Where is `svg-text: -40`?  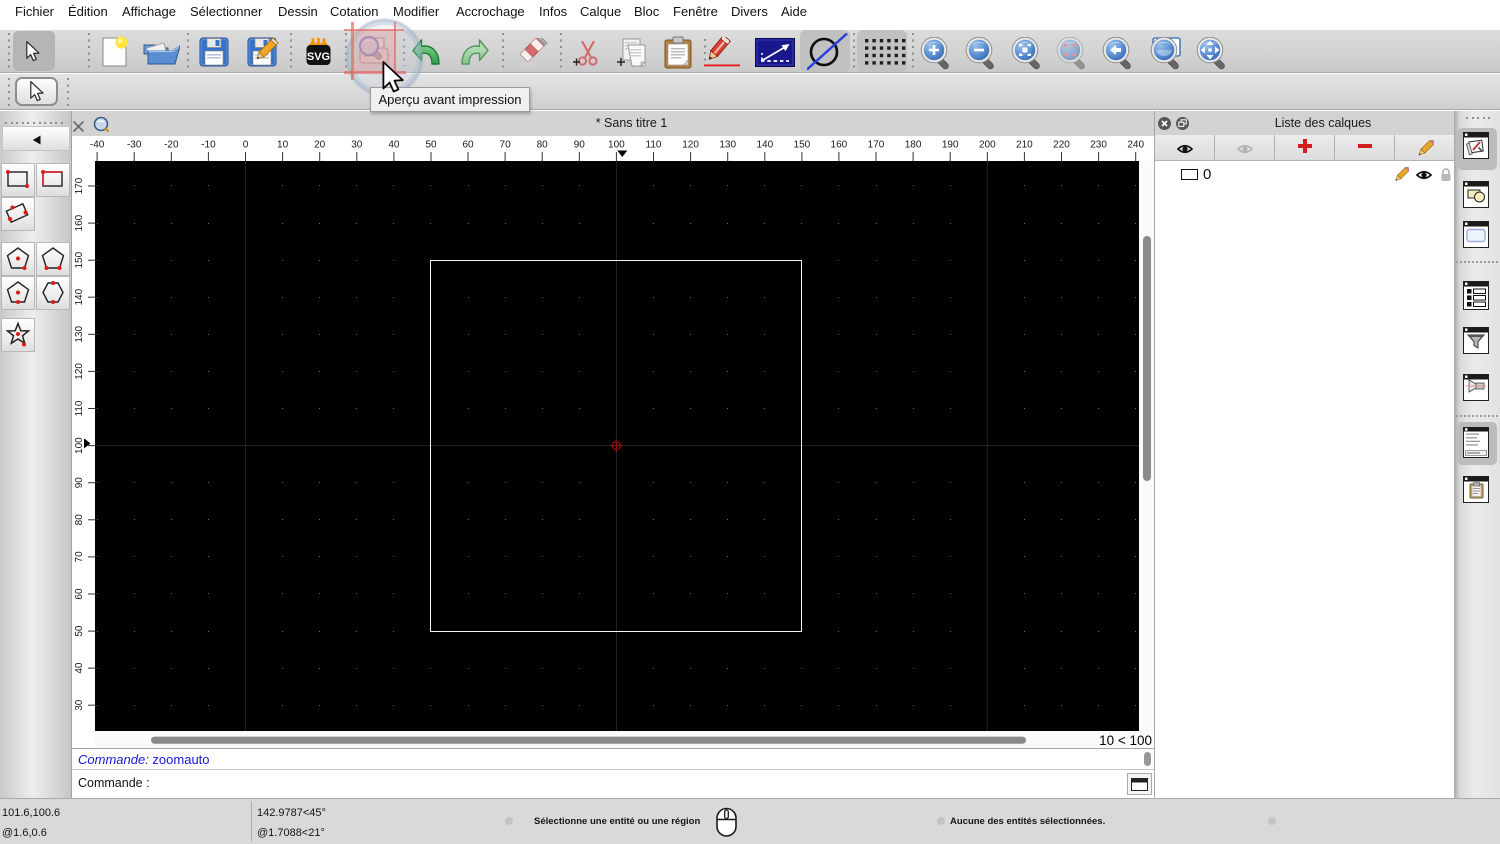
svg-text: -40 is located at coordinates (97, 145).